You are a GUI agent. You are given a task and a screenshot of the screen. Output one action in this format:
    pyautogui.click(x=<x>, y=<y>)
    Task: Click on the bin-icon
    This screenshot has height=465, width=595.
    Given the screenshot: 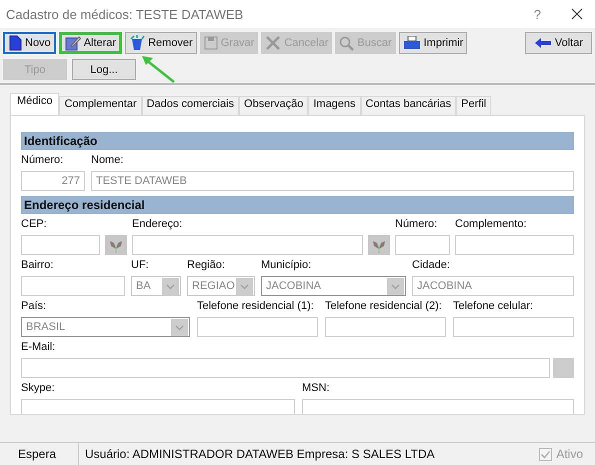 What is the action you would take?
    pyautogui.click(x=137, y=43)
    